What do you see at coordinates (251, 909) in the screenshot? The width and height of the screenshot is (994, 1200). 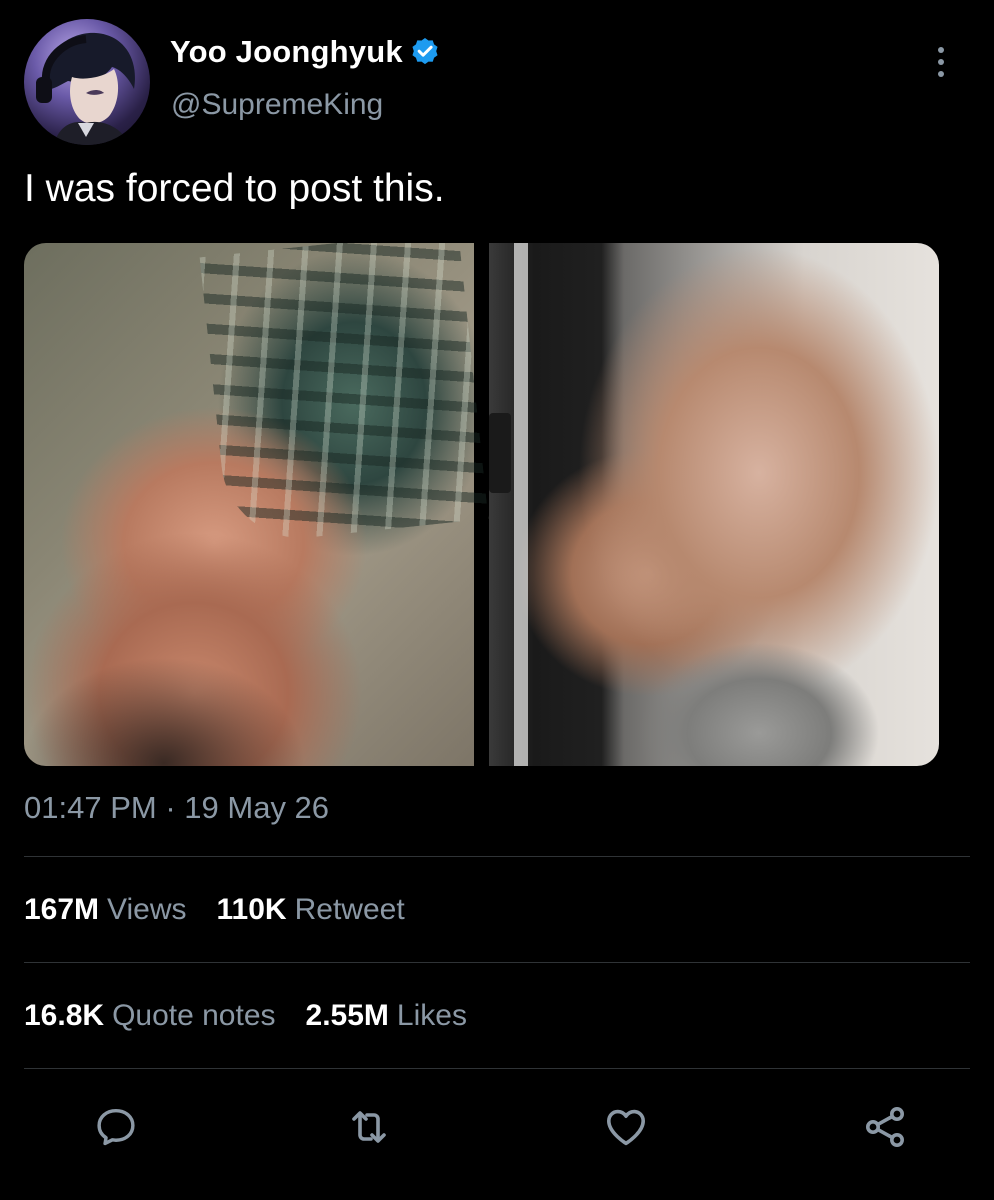 I see `retweets-count: 110K` at bounding box center [251, 909].